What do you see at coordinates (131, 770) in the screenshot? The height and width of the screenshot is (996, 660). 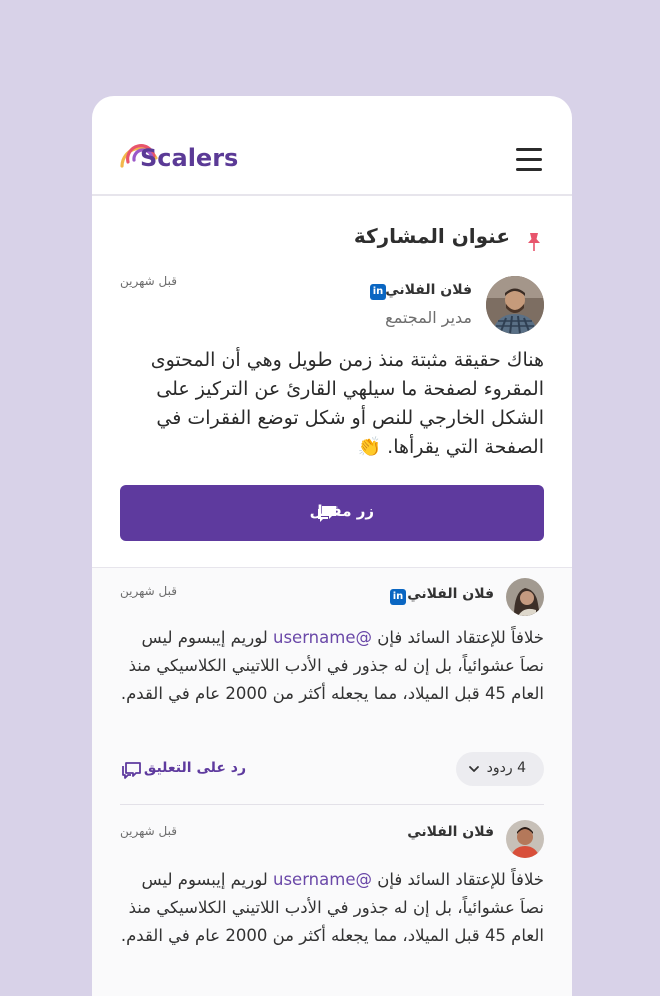 I see `comment-reply-icon` at bounding box center [131, 770].